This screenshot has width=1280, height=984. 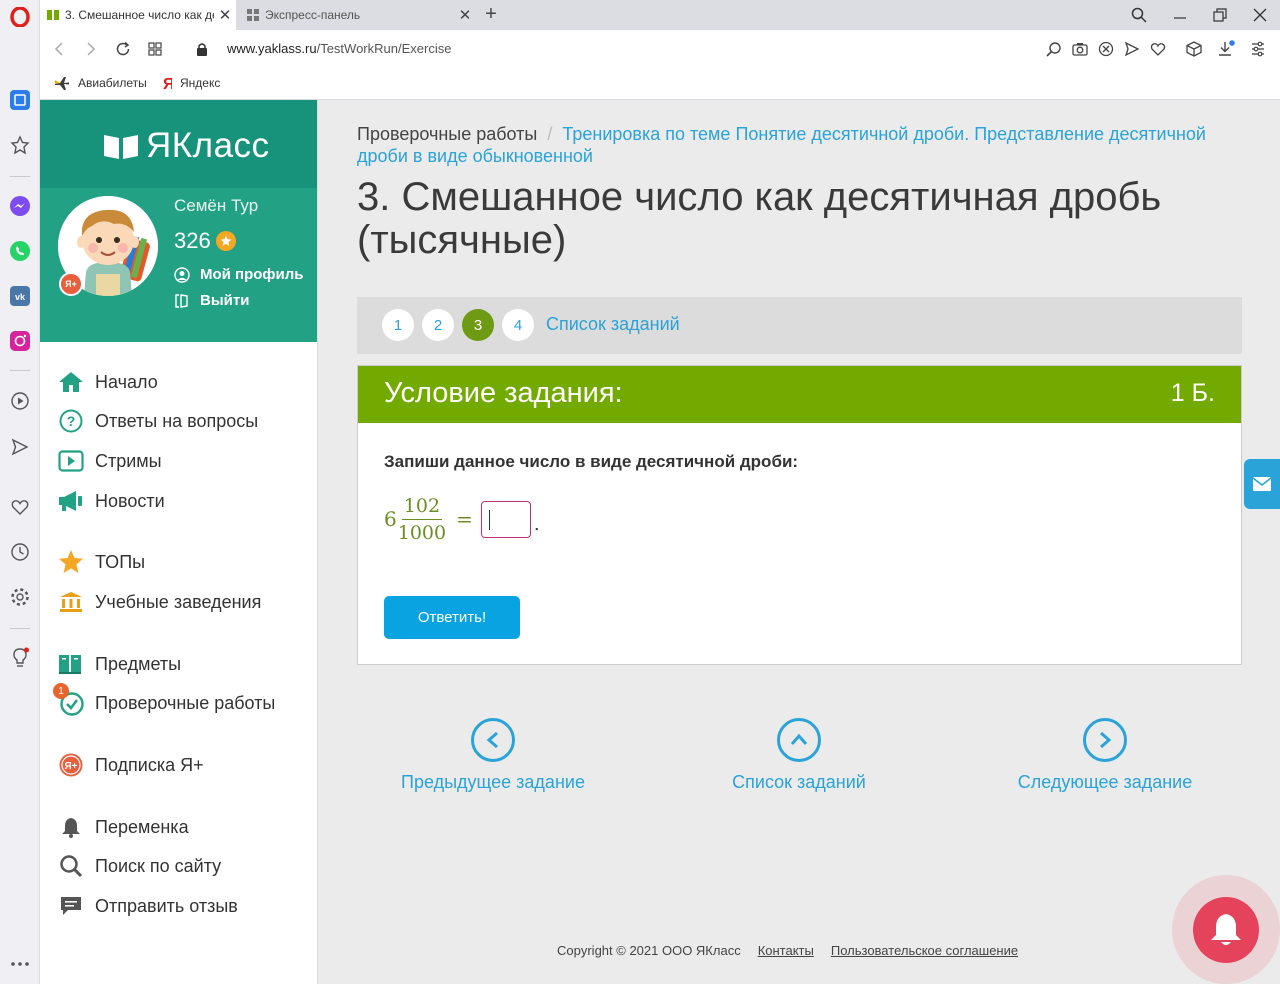 I want to click on chevron-right-icon, so click(x=1105, y=740).